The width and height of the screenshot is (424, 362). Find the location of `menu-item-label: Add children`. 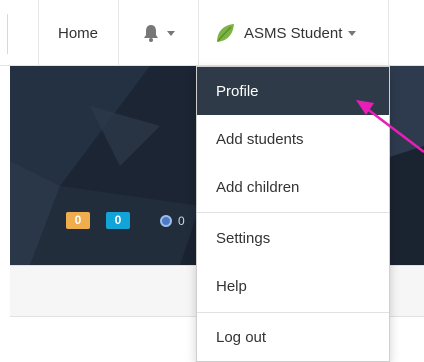

menu-item-label: Add children is located at coordinates (258, 187).